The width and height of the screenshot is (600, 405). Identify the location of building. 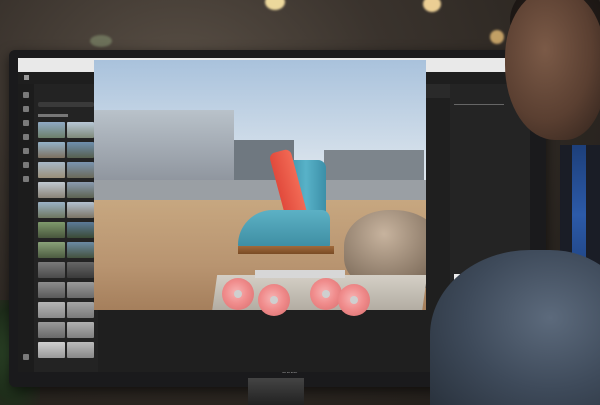
(164, 150).